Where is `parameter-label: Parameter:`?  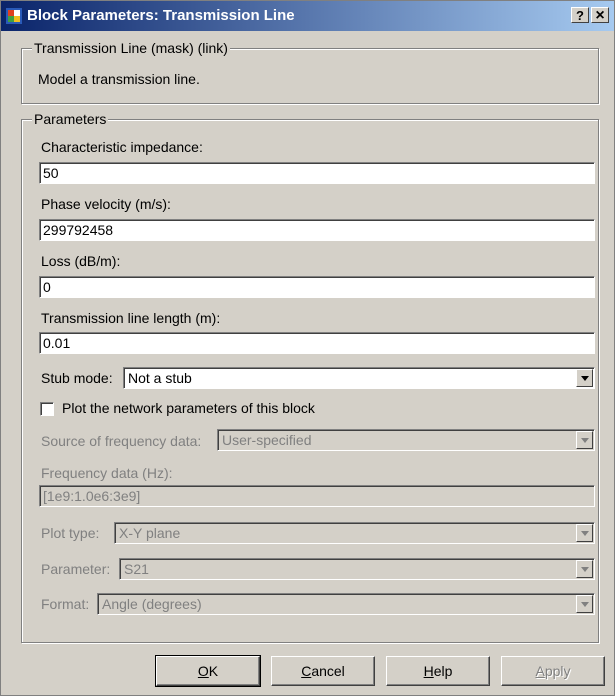
parameter-label: Parameter: is located at coordinates (76, 569).